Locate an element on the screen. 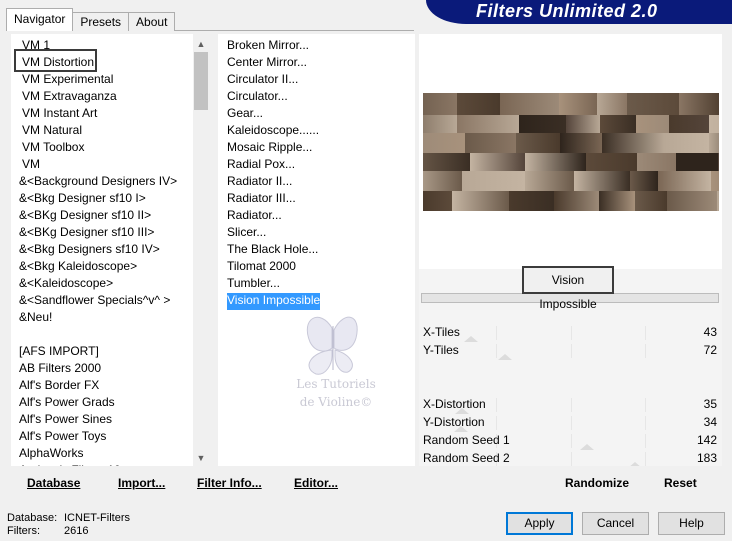  category-item: Alf's Power Grads is located at coordinates (102, 403).